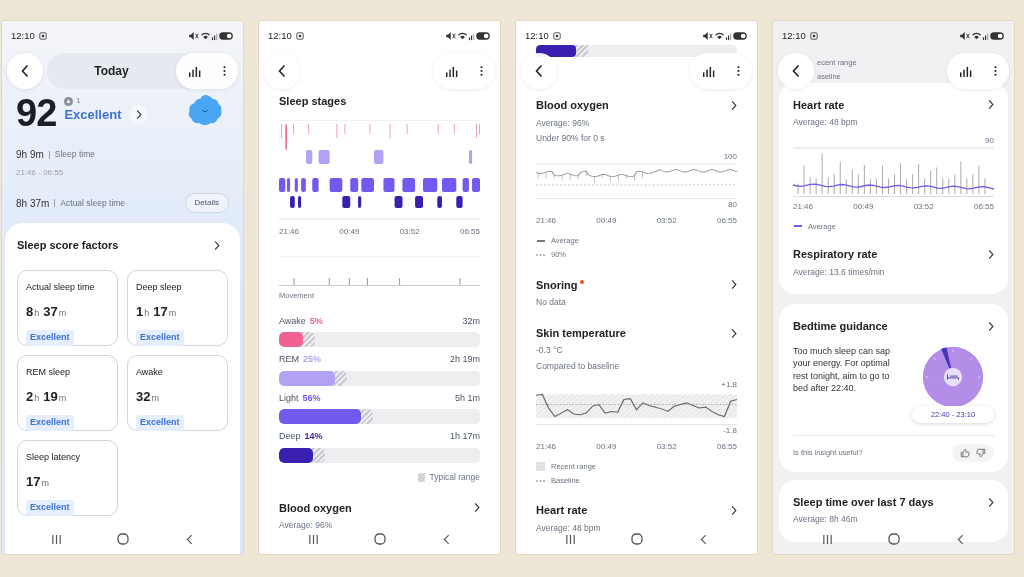 Image resolution: width=1024 pixels, height=577 pixels. I want to click on actual-sleep-label: Actual sleep time, so click(93, 203).